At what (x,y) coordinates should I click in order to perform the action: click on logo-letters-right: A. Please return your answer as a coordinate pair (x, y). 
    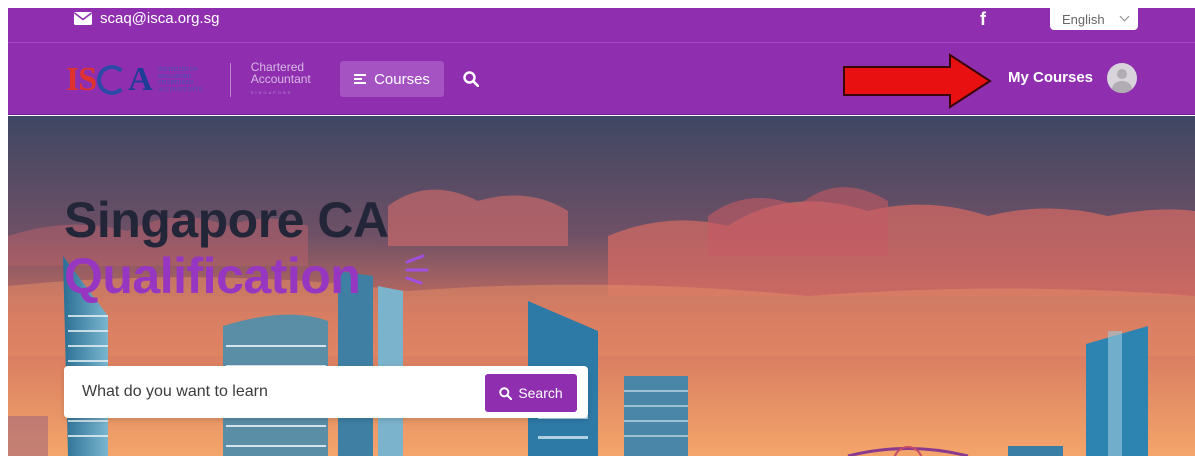
    Looking at the image, I should click on (140, 79).